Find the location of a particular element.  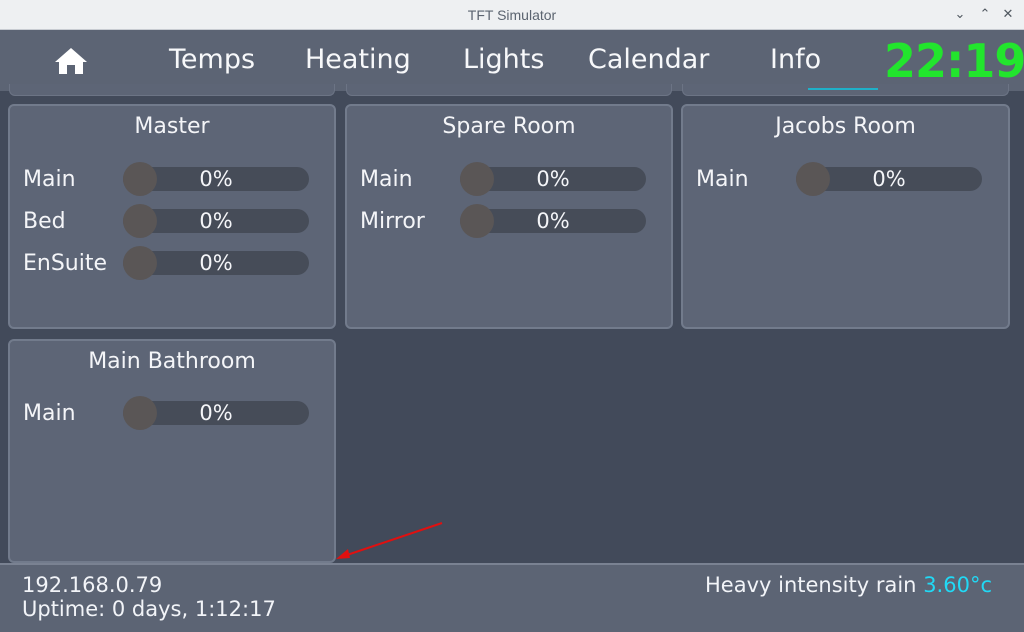

card-title: Jacobs Room is located at coordinates (845, 126).